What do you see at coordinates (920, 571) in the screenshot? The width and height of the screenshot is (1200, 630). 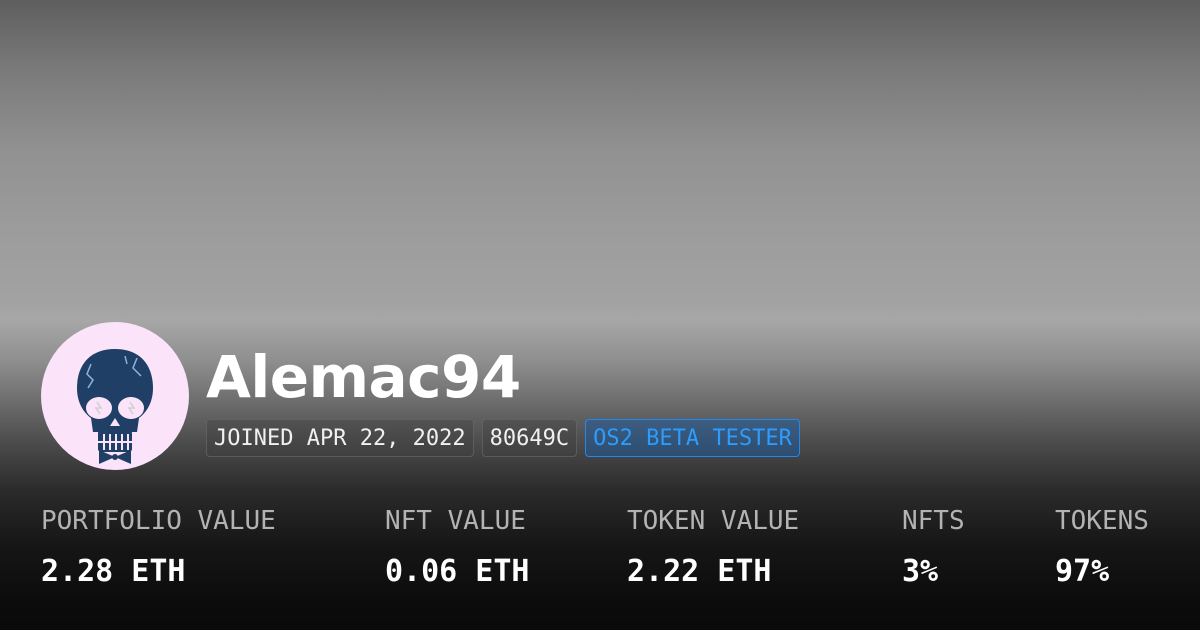 I see `stat-value: 3%` at bounding box center [920, 571].